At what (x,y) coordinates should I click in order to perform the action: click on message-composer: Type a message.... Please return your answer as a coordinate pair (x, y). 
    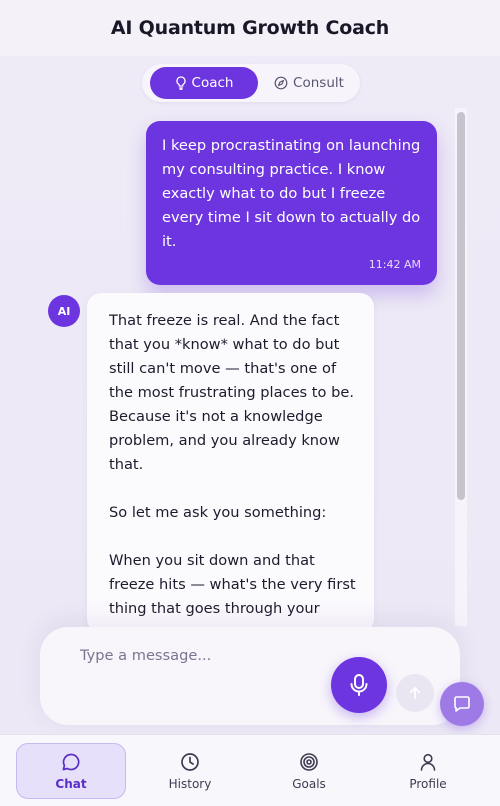
    Looking at the image, I should click on (250, 676).